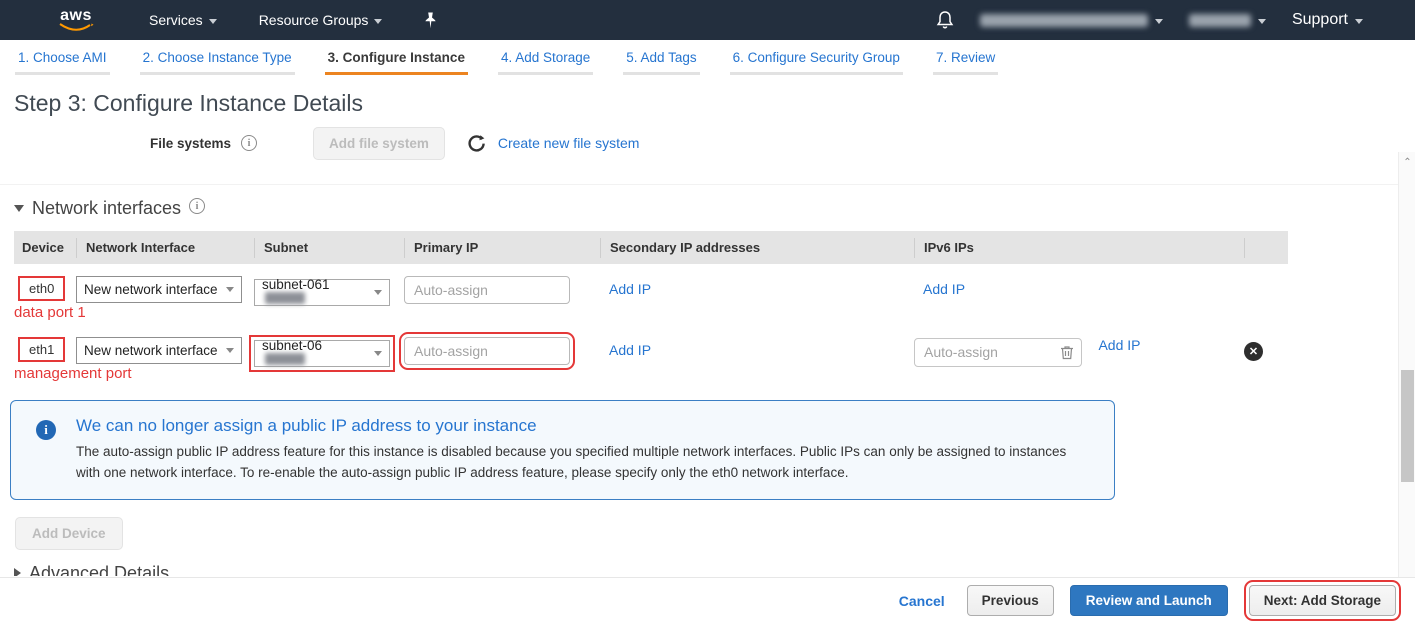 This screenshot has height=623, width=1415. I want to click on device-cell: eth0 data port 1, so click(50, 297).